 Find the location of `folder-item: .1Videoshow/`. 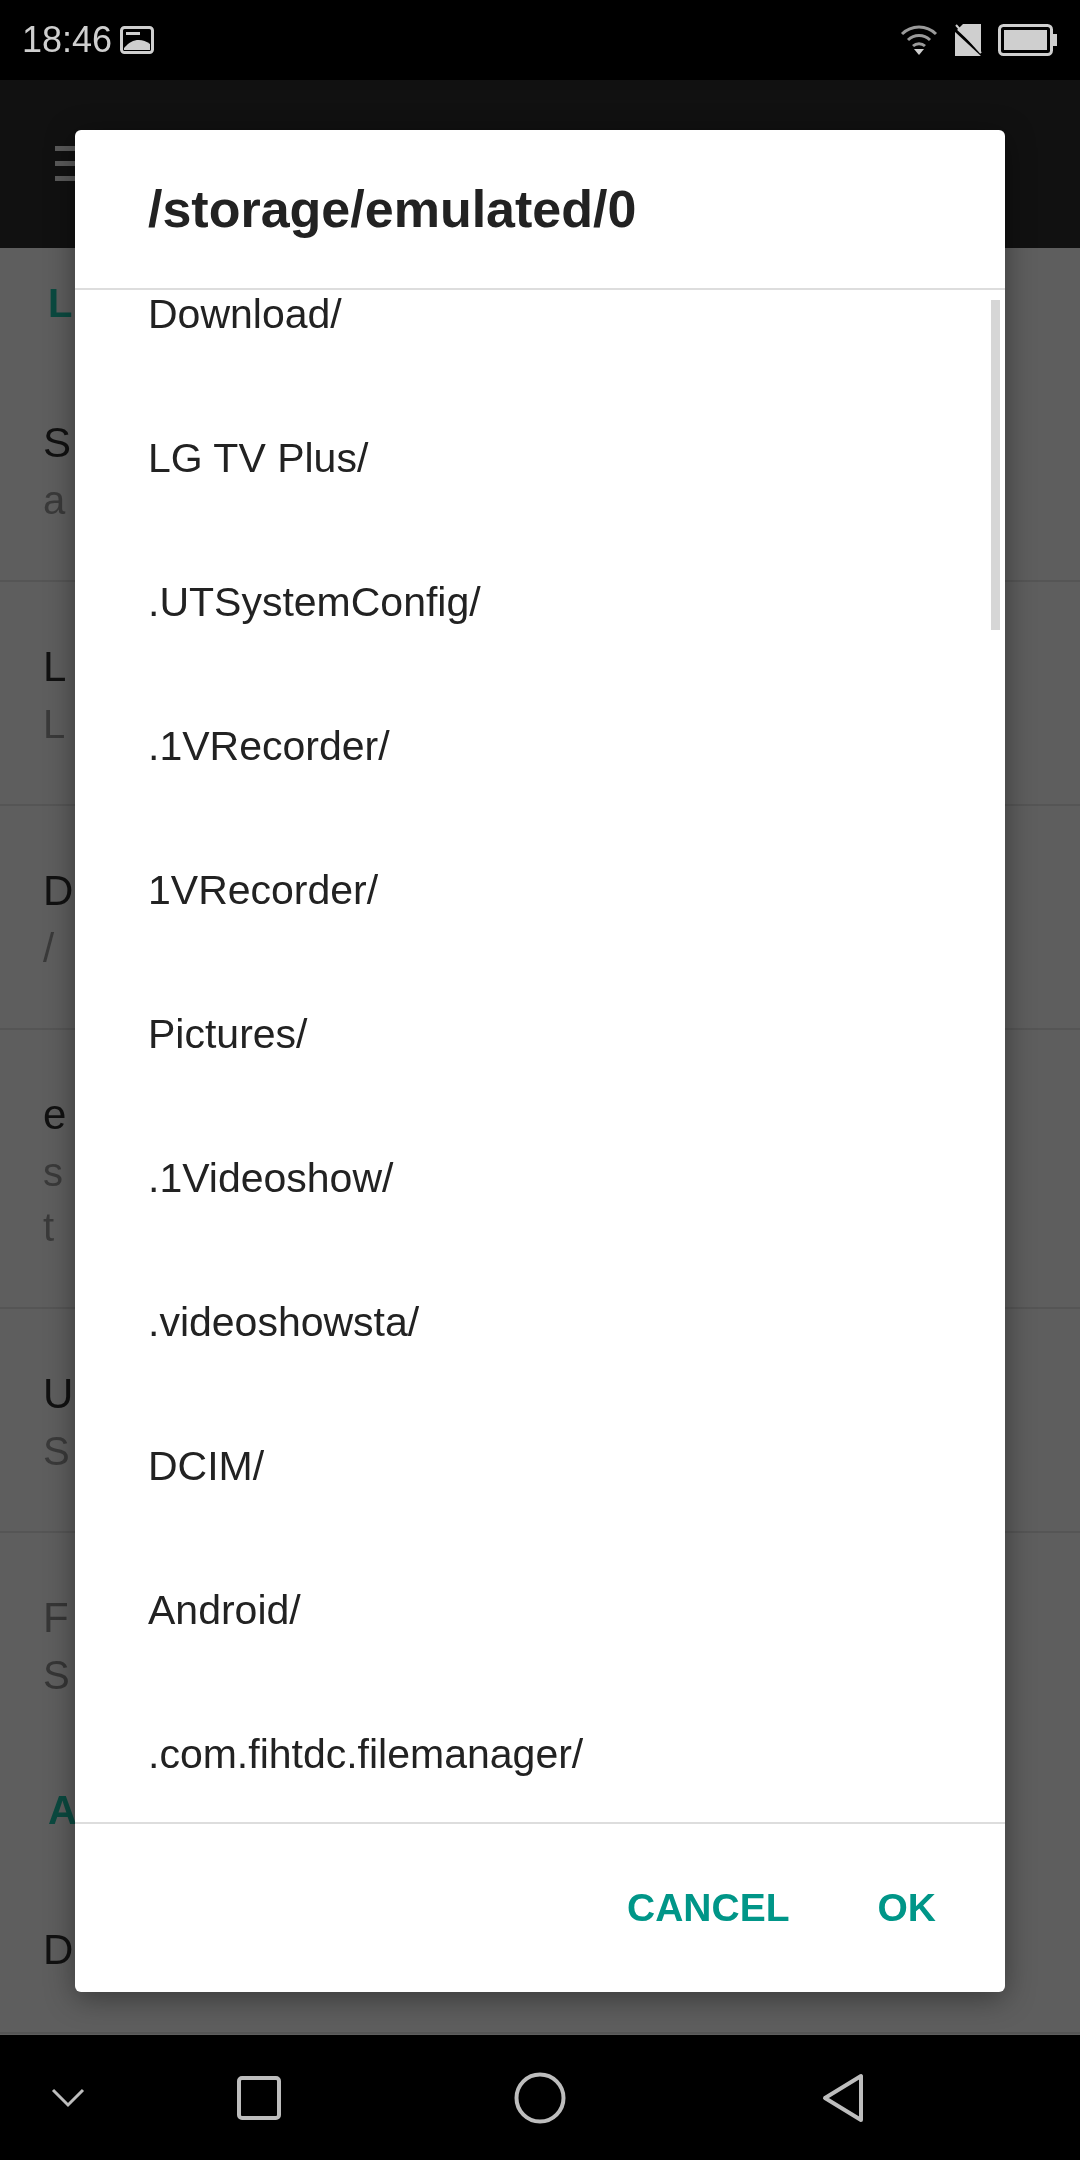

folder-item: .1Videoshow/ is located at coordinates (271, 1179).